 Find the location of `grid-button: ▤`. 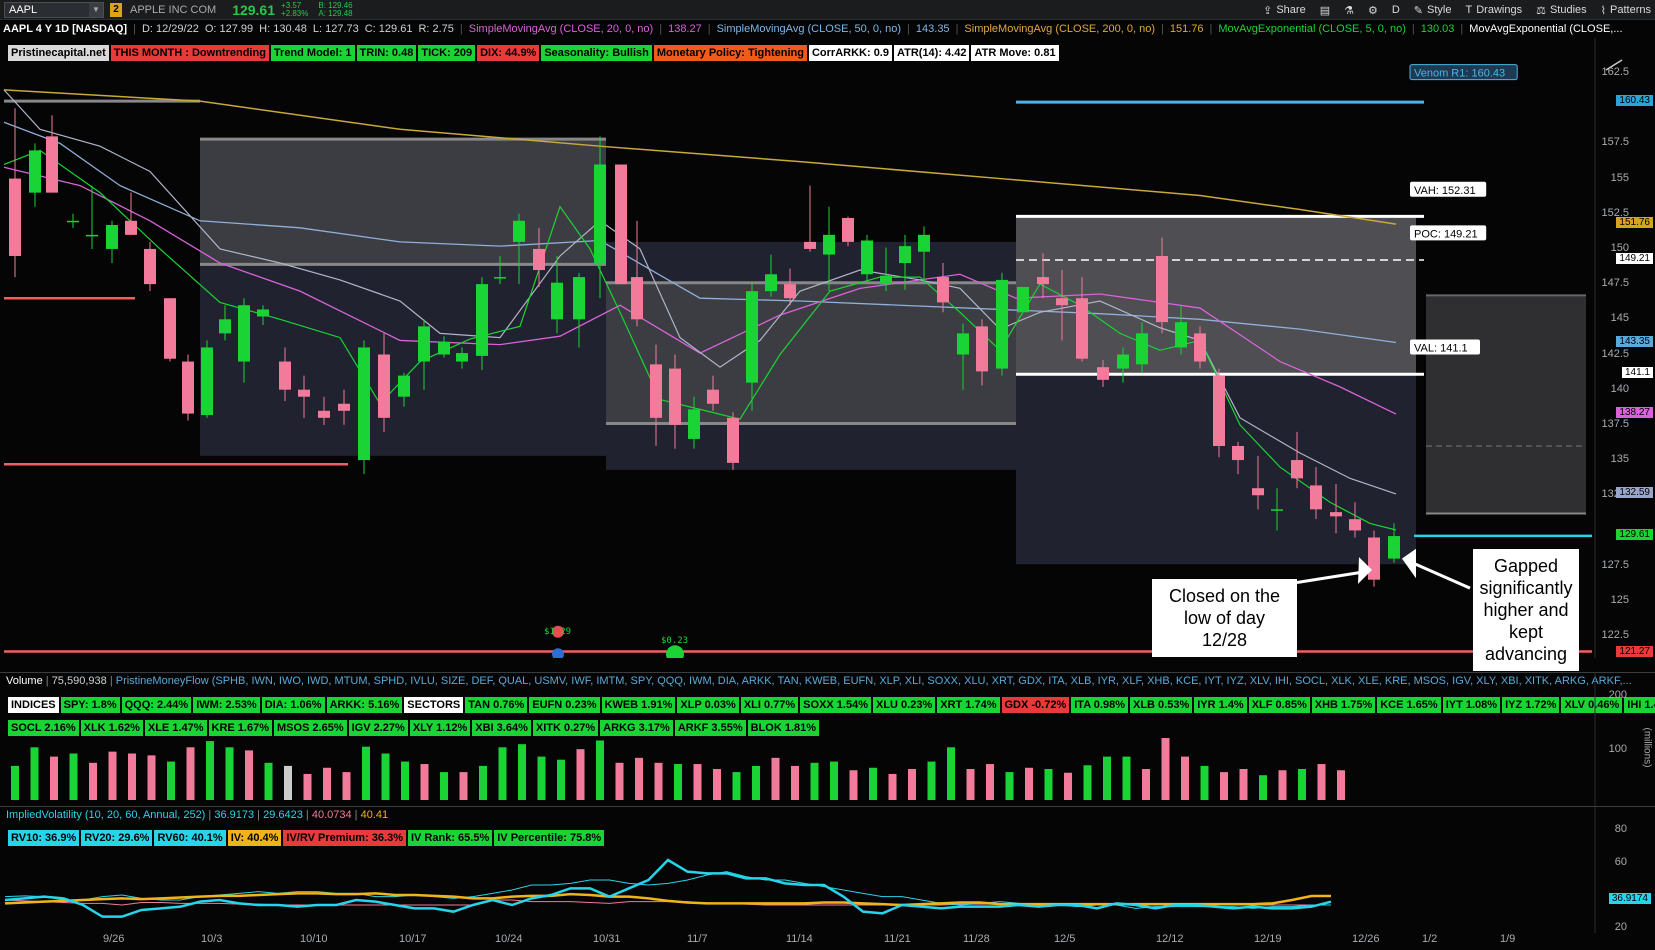

grid-button: ▤ is located at coordinates (1325, 10).